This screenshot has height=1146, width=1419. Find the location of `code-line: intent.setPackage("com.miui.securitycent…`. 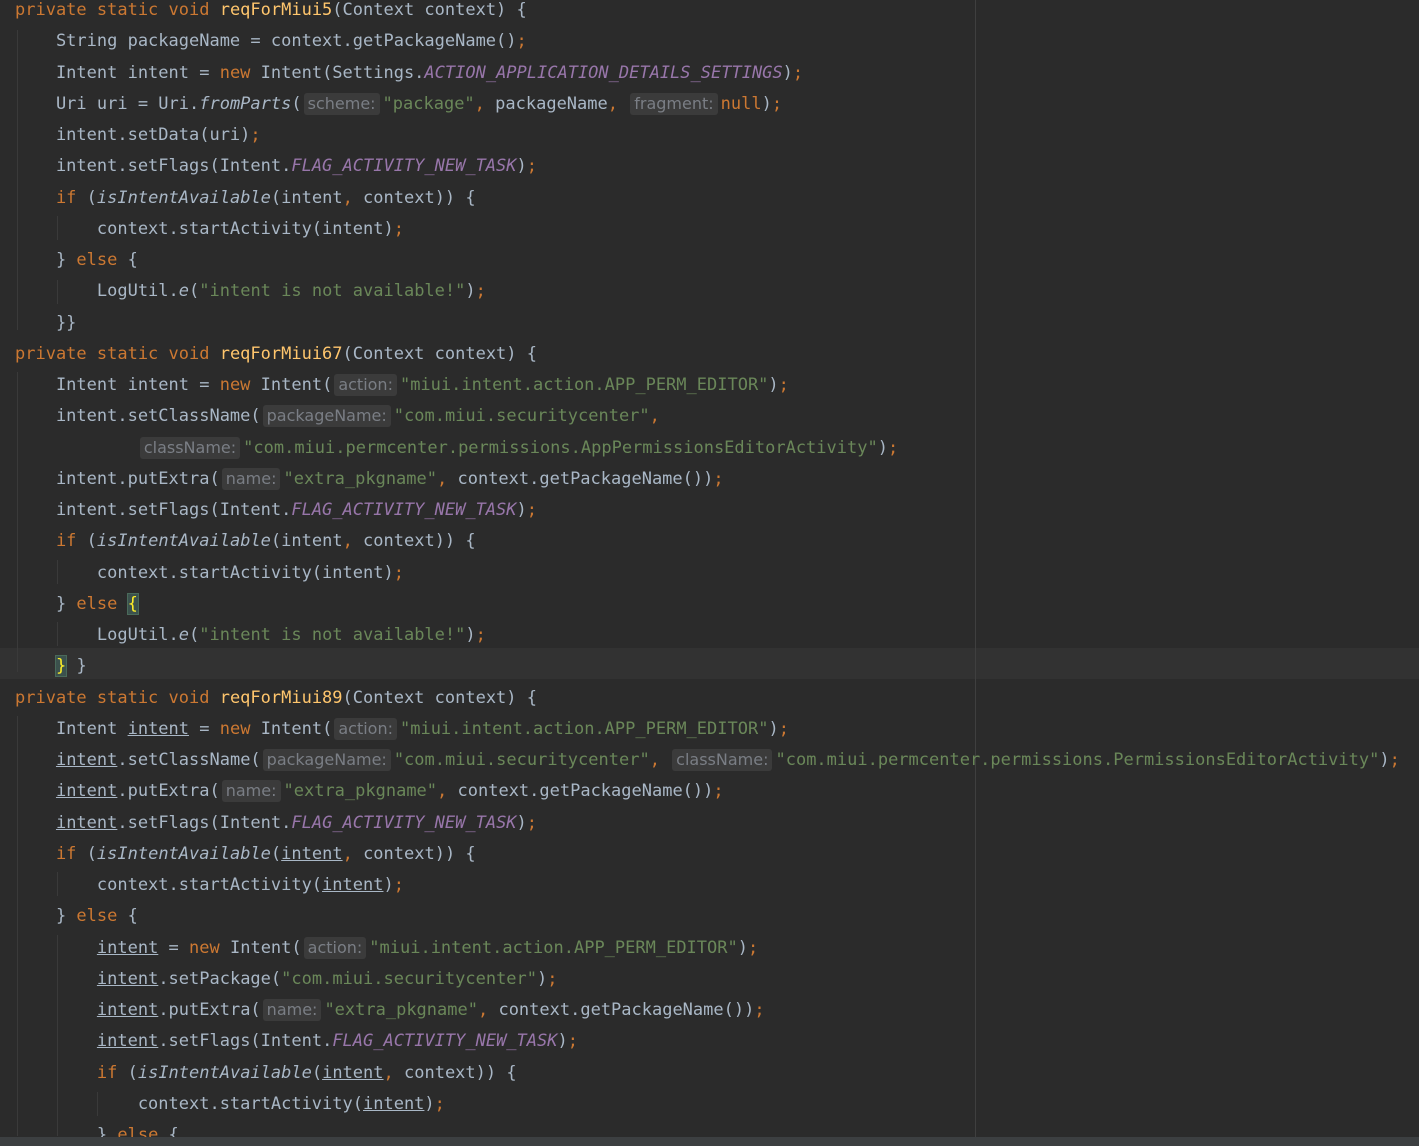

code-line: intent.setPackage("com.miui.securitycent… is located at coordinates (286, 979).